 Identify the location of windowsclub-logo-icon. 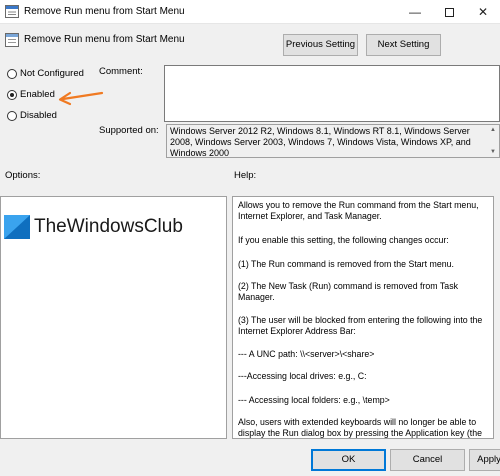
(17, 227).